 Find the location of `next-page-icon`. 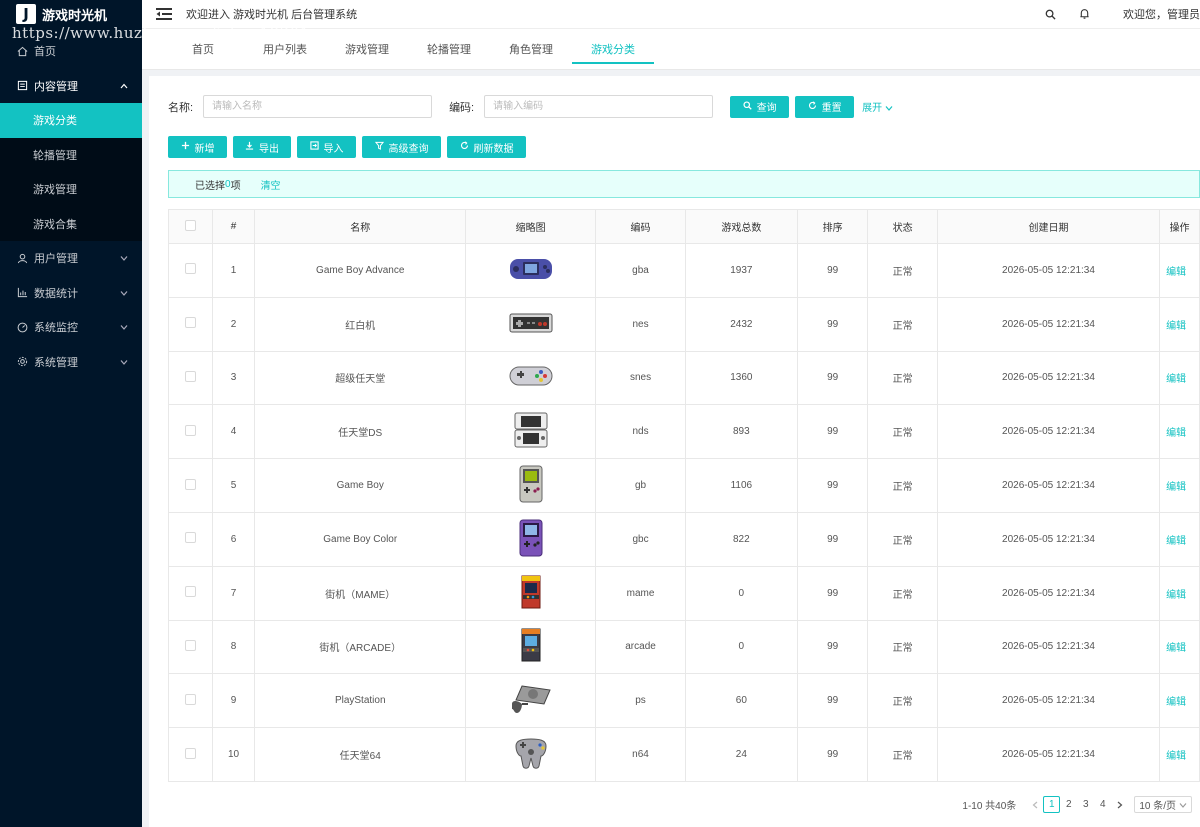

next-page-icon is located at coordinates (1119, 804).